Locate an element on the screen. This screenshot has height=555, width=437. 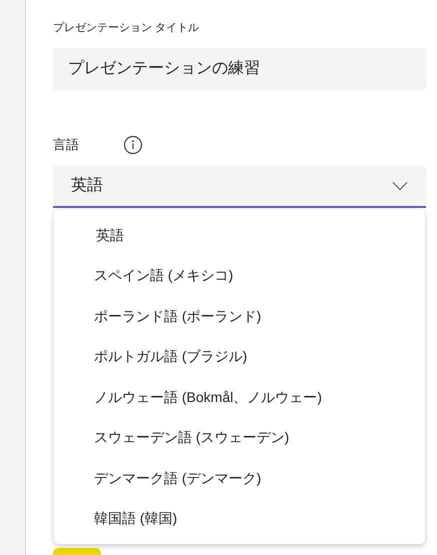
title-input-field: プレゼンテーションの練習 is located at coordinates (239, 69).